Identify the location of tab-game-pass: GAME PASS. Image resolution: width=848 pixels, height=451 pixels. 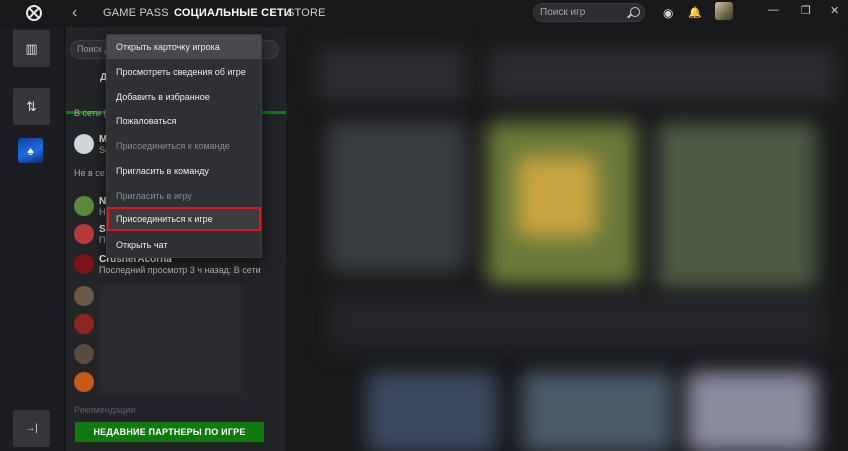
(136, 13).